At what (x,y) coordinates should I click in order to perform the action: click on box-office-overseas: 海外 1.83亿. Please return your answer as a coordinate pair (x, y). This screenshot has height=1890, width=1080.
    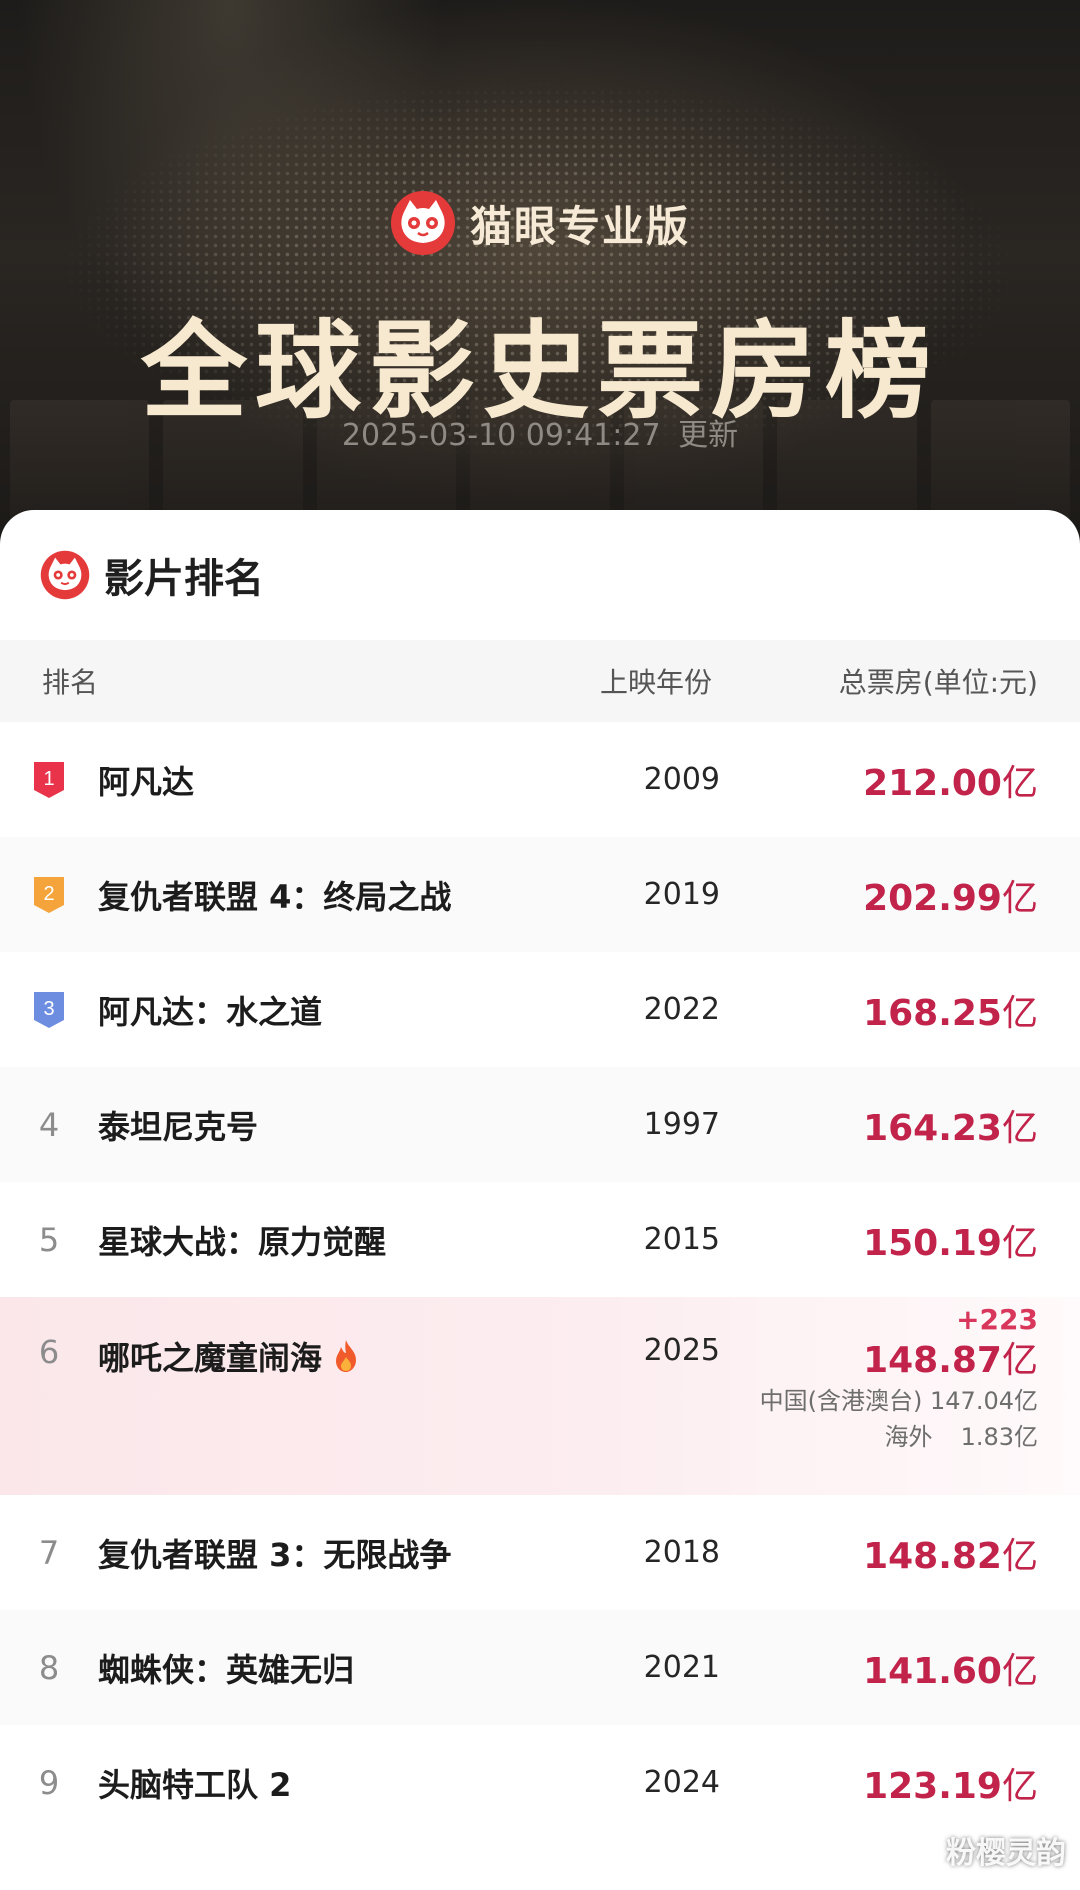
    Looking at the image, I should click on (961, 1437).